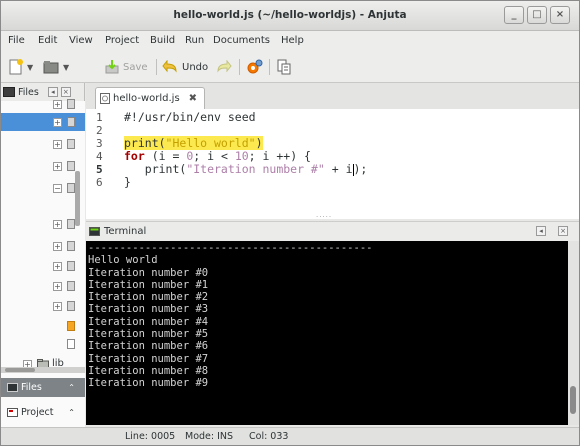 The width and height of the screenshot is (580, 446). Describe the element at coordinates (99, 169) in the screenshot. I see `line-number-current: 5` at that location.